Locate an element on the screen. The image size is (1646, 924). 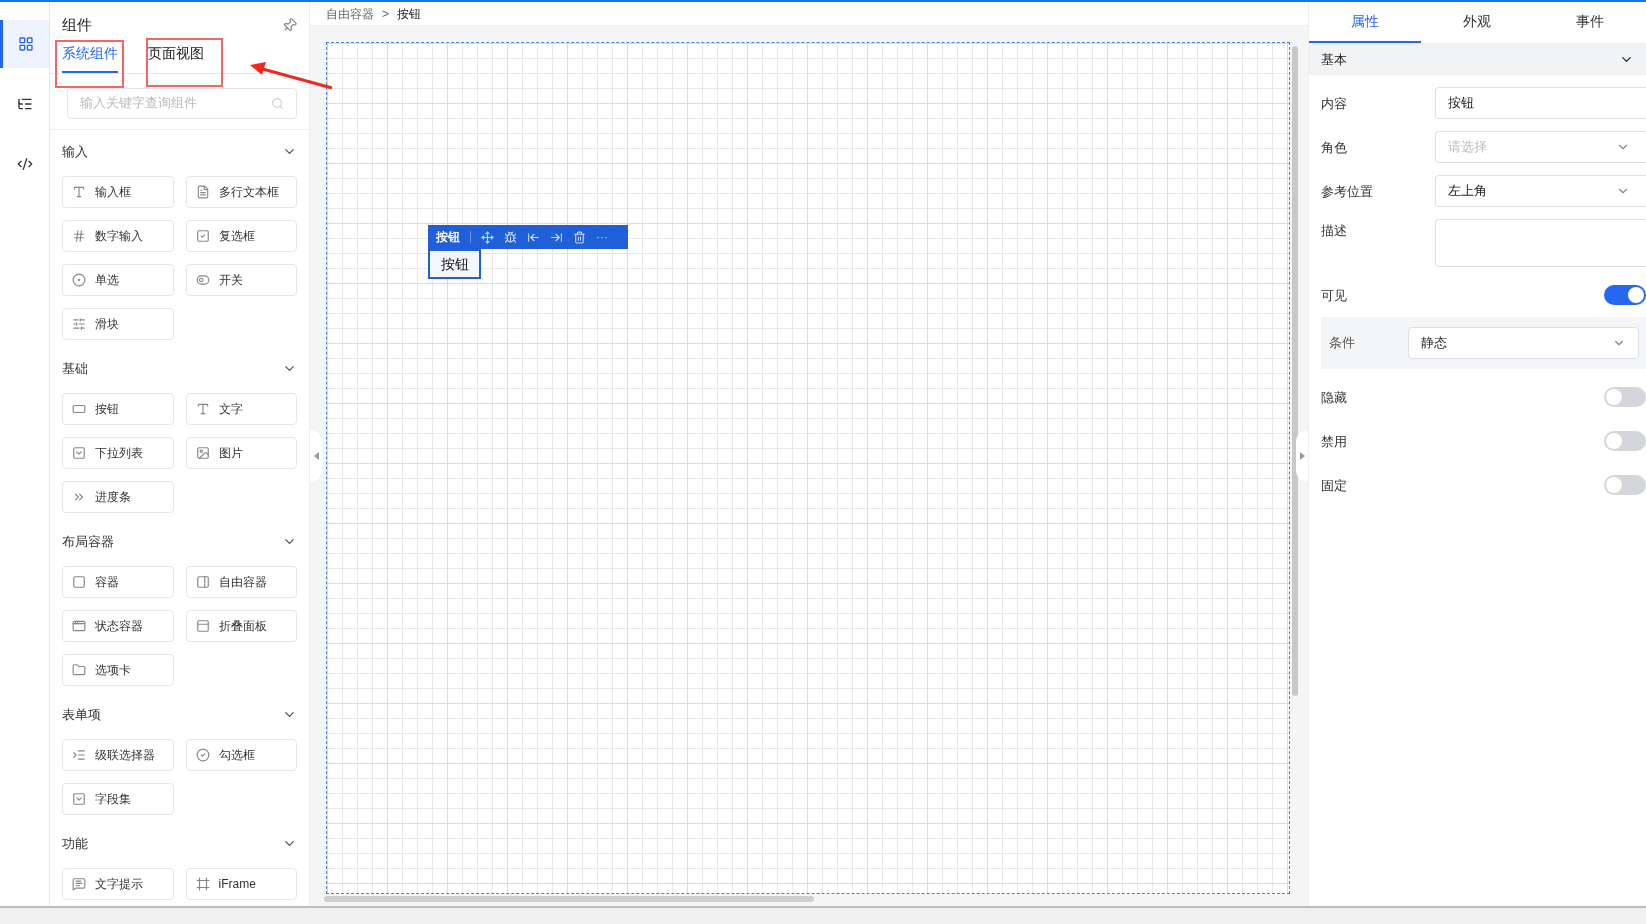
toolbar-label: 按钮 is located at coordinates (448, 237).